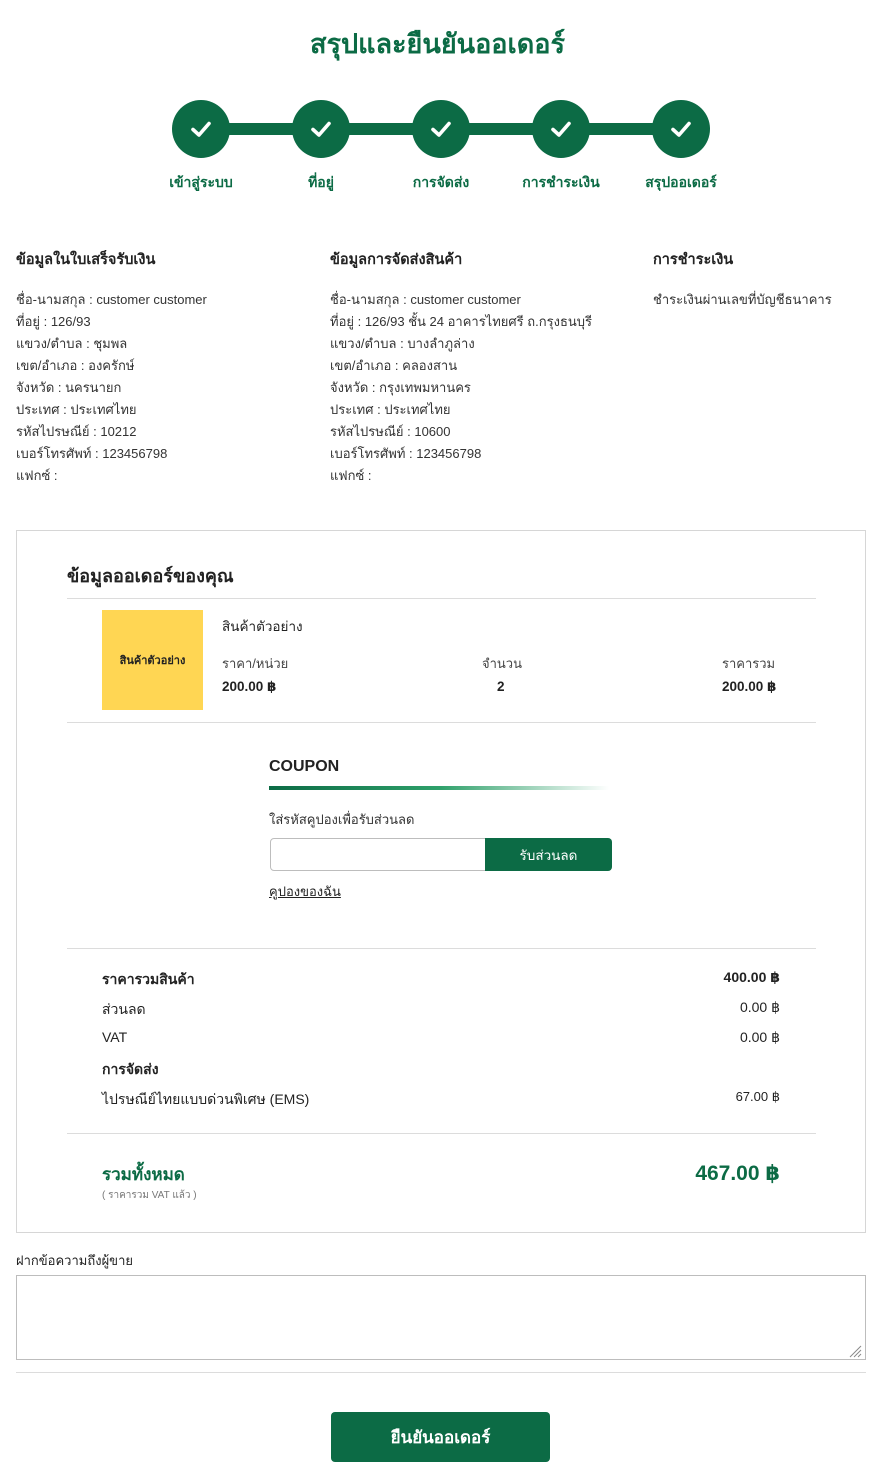 This screenshot has width=875, height=1477. I want to click on message-label: ฝากข้อความถึงผู้ขาย, so click(74, 1260).